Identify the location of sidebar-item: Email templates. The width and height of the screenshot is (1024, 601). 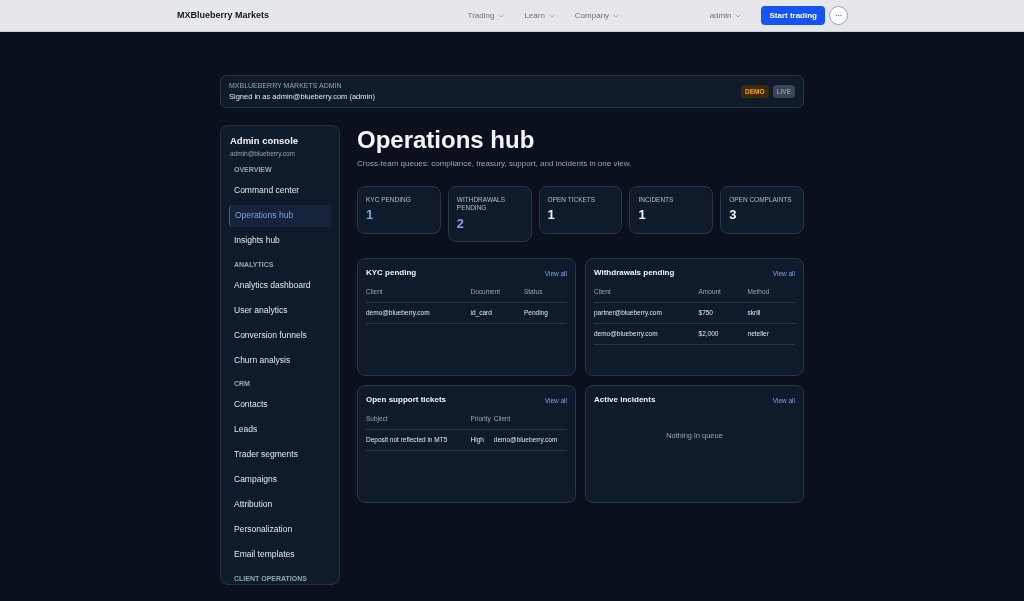
(280, 554).